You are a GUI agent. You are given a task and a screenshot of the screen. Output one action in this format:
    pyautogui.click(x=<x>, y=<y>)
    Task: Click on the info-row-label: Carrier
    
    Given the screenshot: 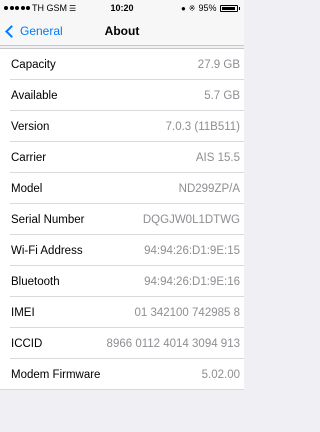 What is the action you would take?
    pyautogui.click(x=29, y=157)
    